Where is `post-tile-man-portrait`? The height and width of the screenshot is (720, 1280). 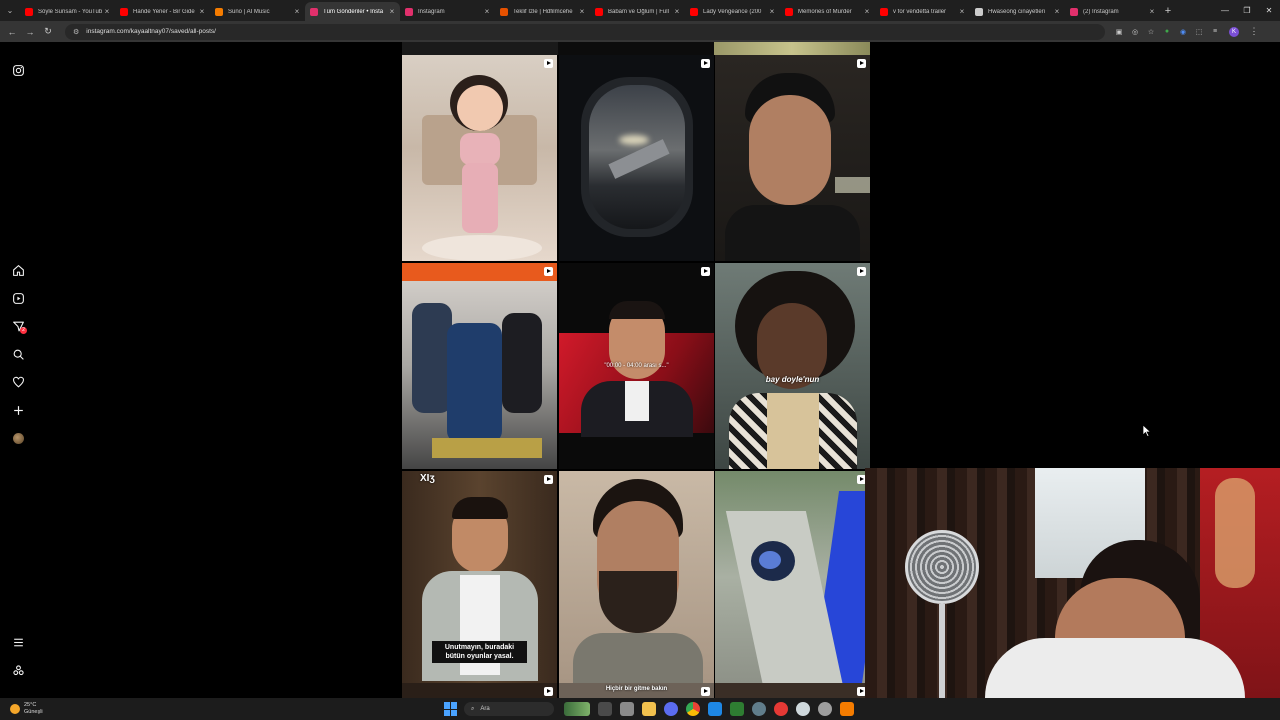 post-tile-man-portrait is located at coordinates (792, 158).